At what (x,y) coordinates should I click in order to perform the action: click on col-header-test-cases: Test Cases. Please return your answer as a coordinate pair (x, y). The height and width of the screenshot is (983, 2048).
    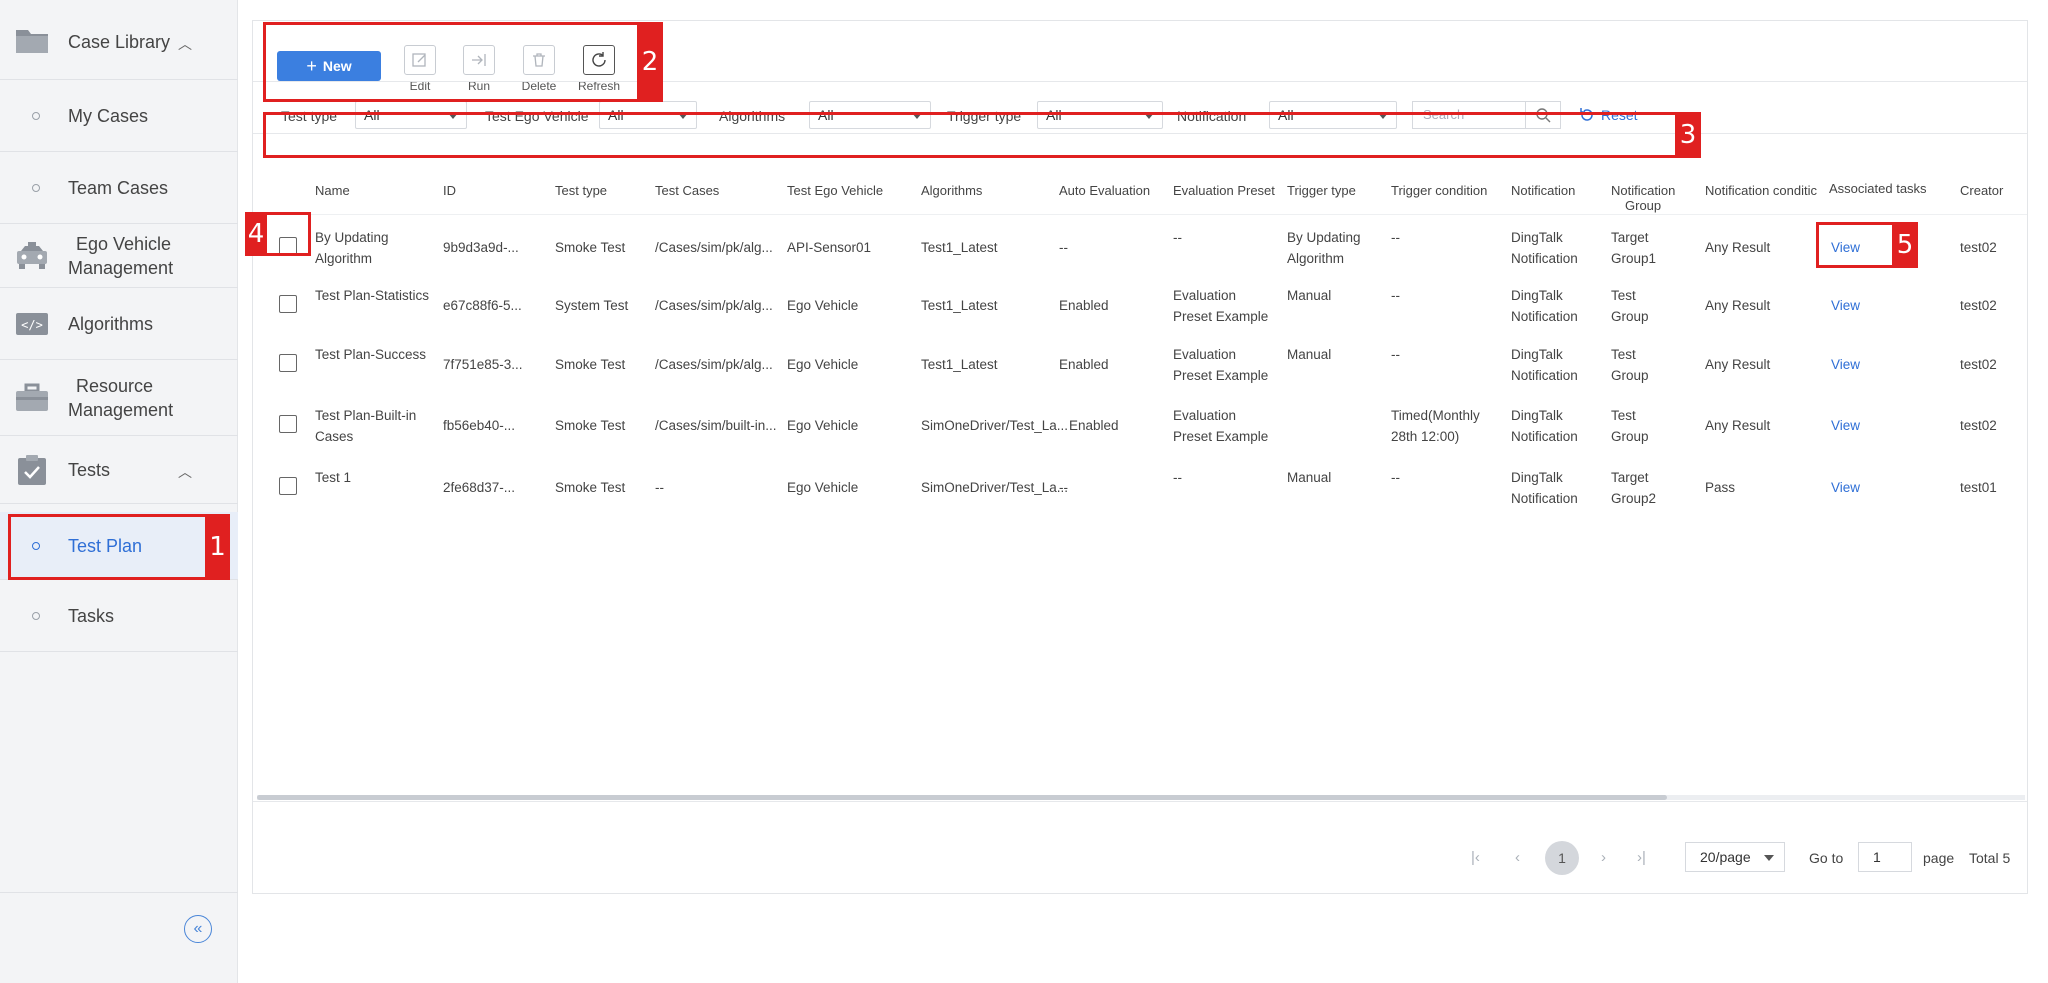
    Looking at the image, I should click on (687, 190).